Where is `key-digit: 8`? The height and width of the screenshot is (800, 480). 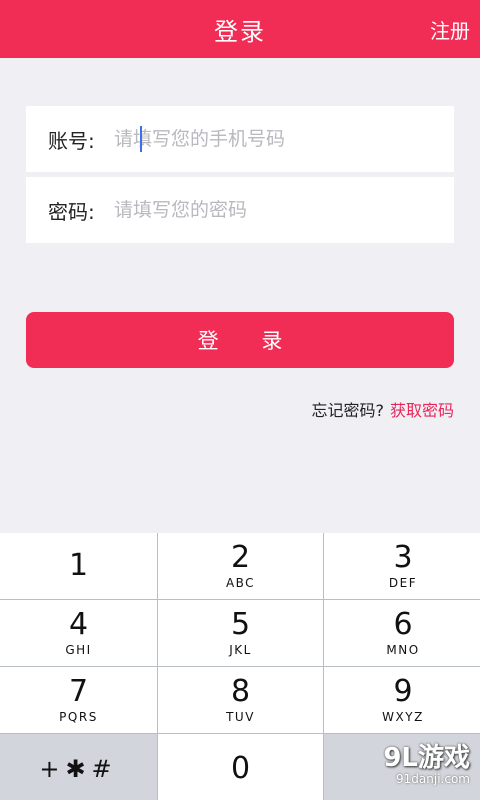 key-digit: 8 is located at coordinates (240, 691).